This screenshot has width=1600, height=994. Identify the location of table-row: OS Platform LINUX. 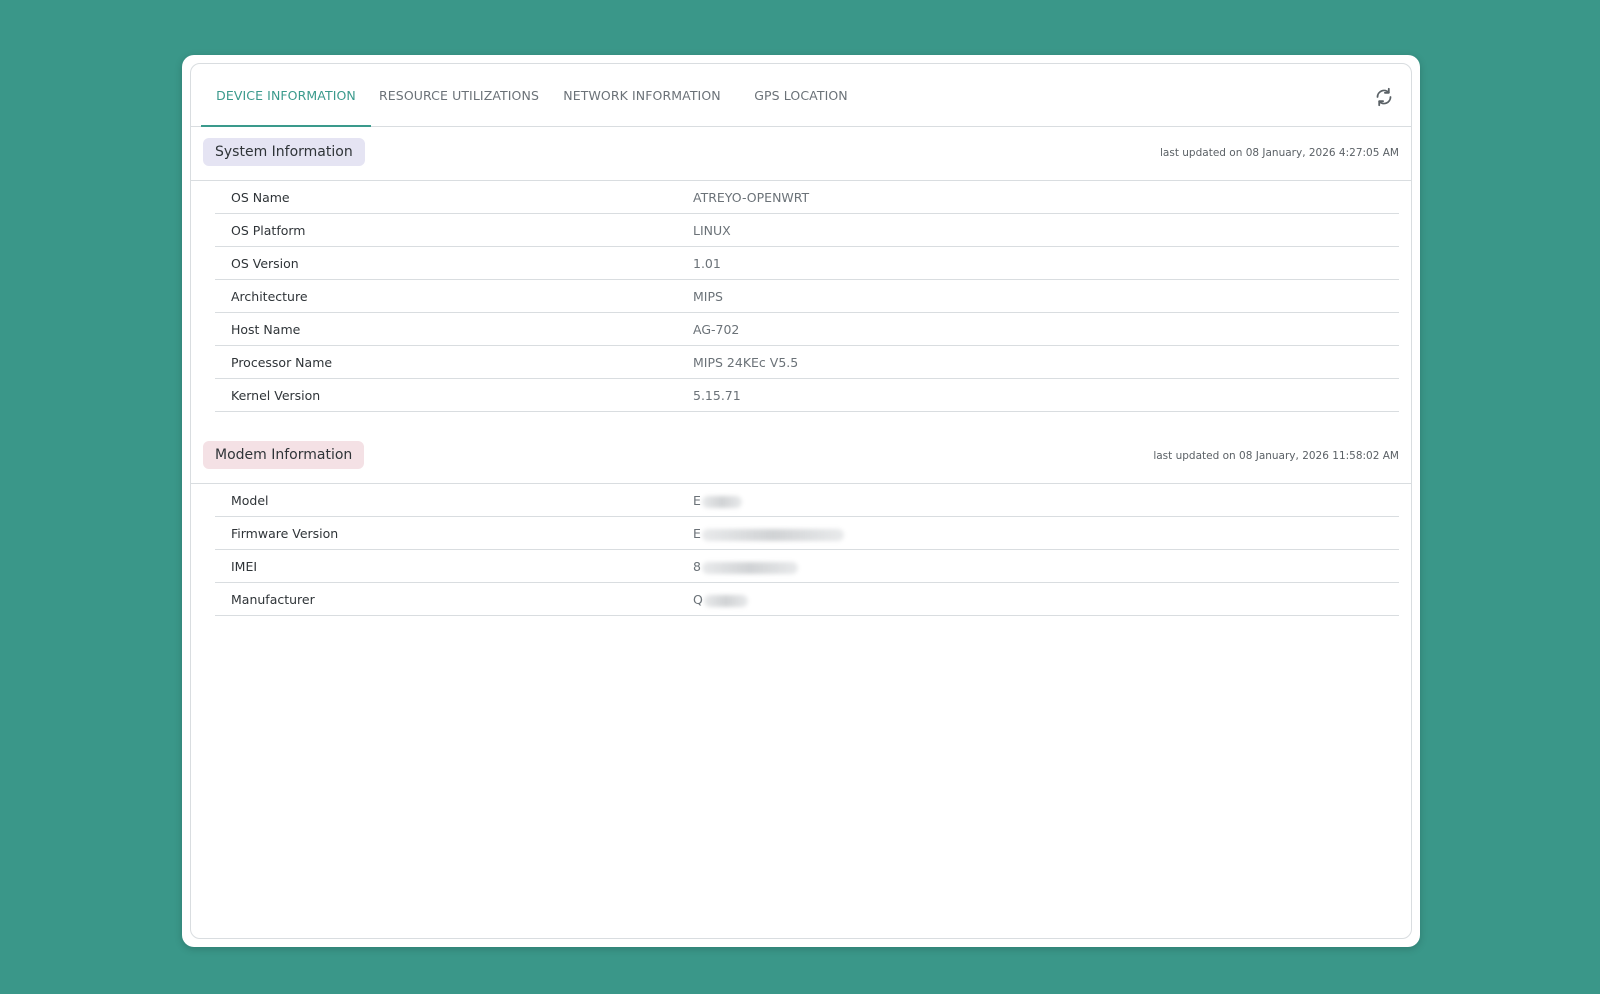
(807, 230).